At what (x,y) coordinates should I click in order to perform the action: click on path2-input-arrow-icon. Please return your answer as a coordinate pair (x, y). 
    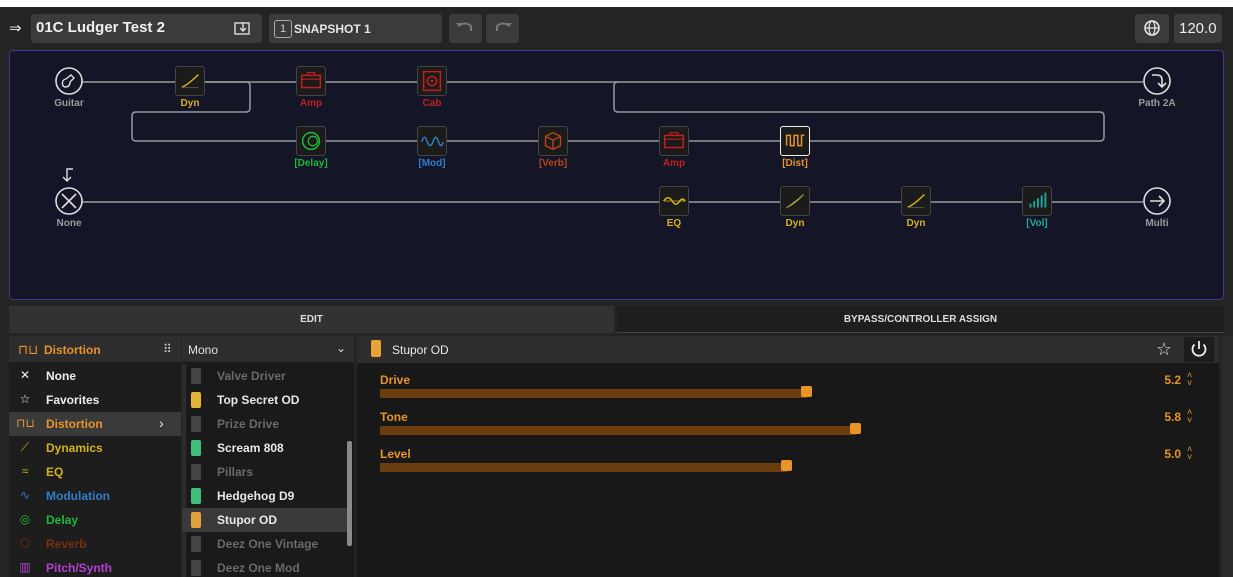
    Looking at the image, I should click on (67, 175).